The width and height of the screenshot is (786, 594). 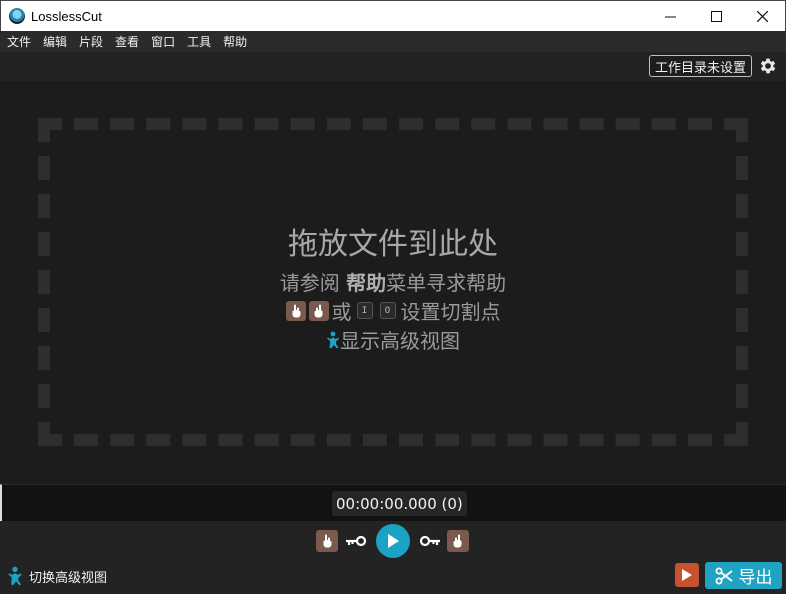 What do you see at coordinates (393, 15) in the screenshot?
I see `title-bar: LosslessCut` at bounding box center [393, 15].